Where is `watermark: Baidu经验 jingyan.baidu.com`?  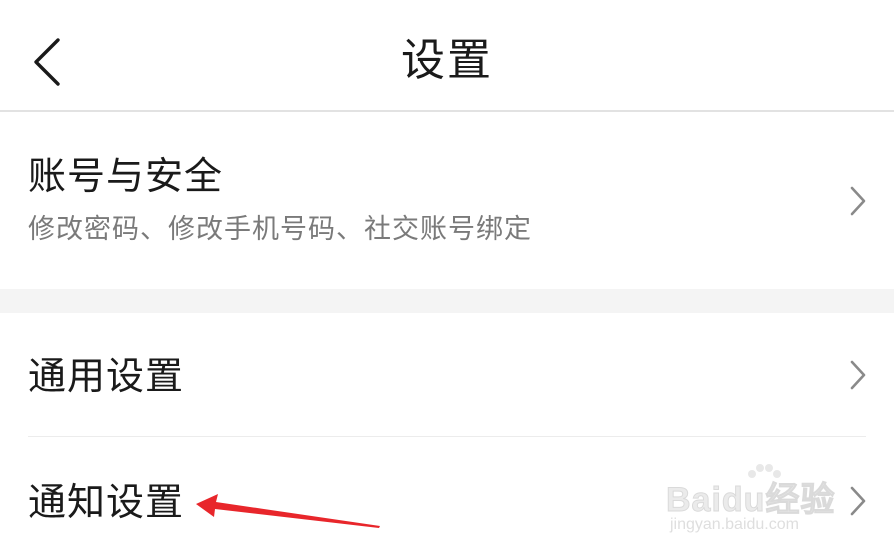
watermark: Baidu经验 jingyan.baidu.com is located at coordinates (755, 502).